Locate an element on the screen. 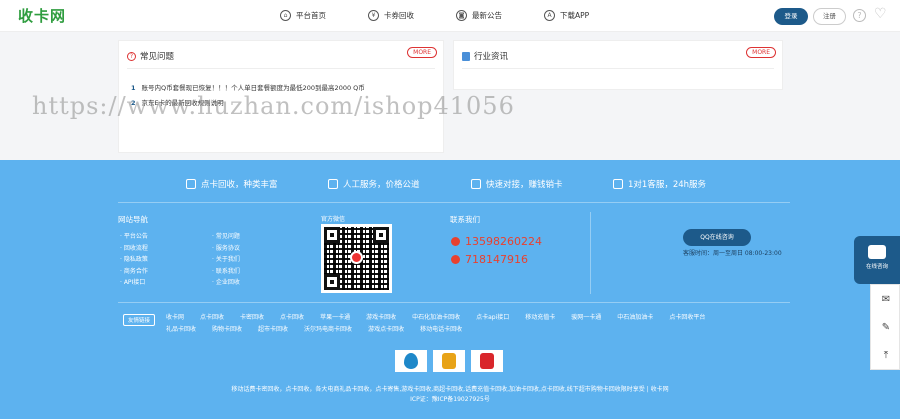 Image resolution: width=900 pixels, height=419 pixels. feature-item: 1对1客服，24h服务 is located at coordinates (659, 184).